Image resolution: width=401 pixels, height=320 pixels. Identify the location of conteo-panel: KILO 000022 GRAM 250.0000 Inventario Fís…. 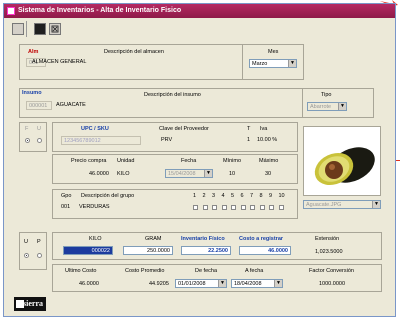
(217, 246).